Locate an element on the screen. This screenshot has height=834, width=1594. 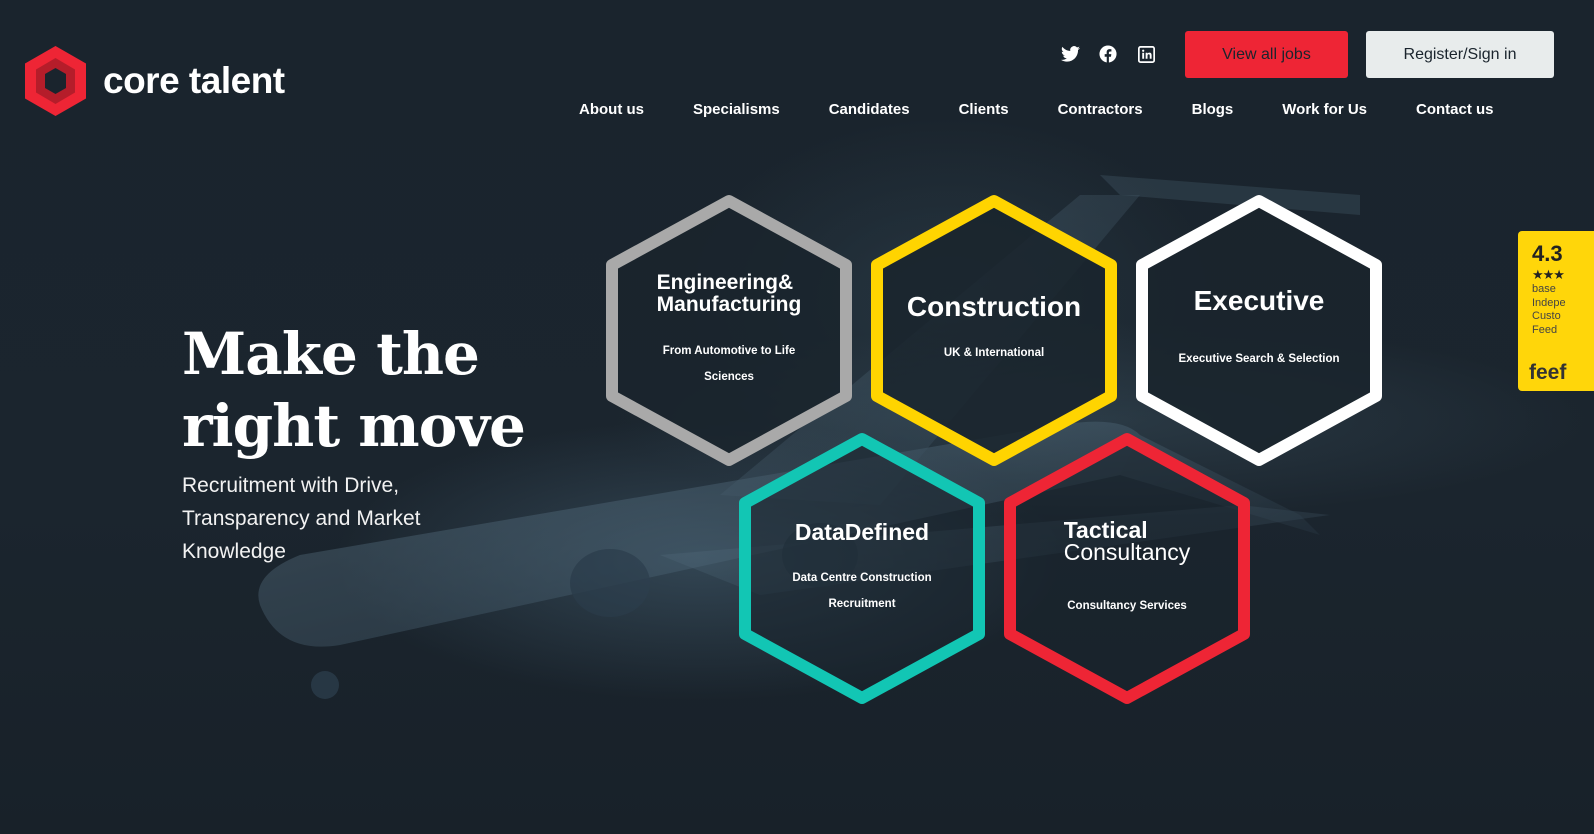
hexagon-logo-icon is located at coordinates (55, 81).